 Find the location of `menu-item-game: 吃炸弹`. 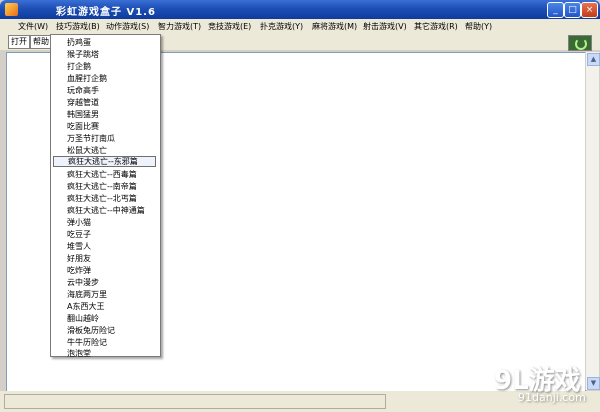

menu-item-game: 吃炸弹 is located at coordinates (104, 270).